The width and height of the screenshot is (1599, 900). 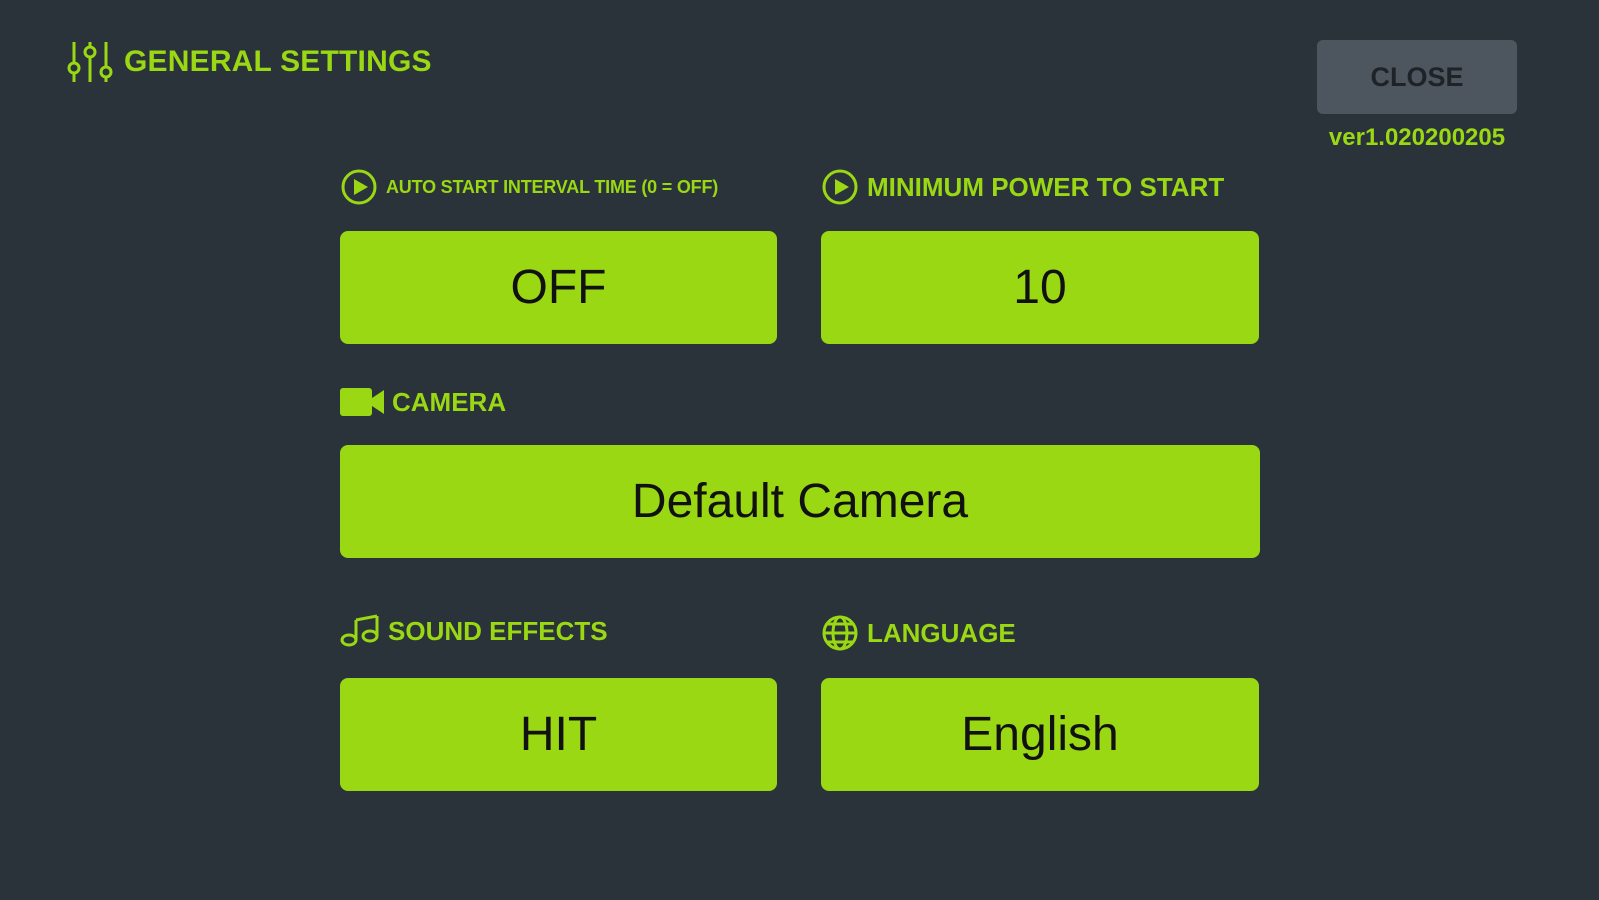 I want to click on camera-label-text: CAMERA, so click(x=449, y=401).